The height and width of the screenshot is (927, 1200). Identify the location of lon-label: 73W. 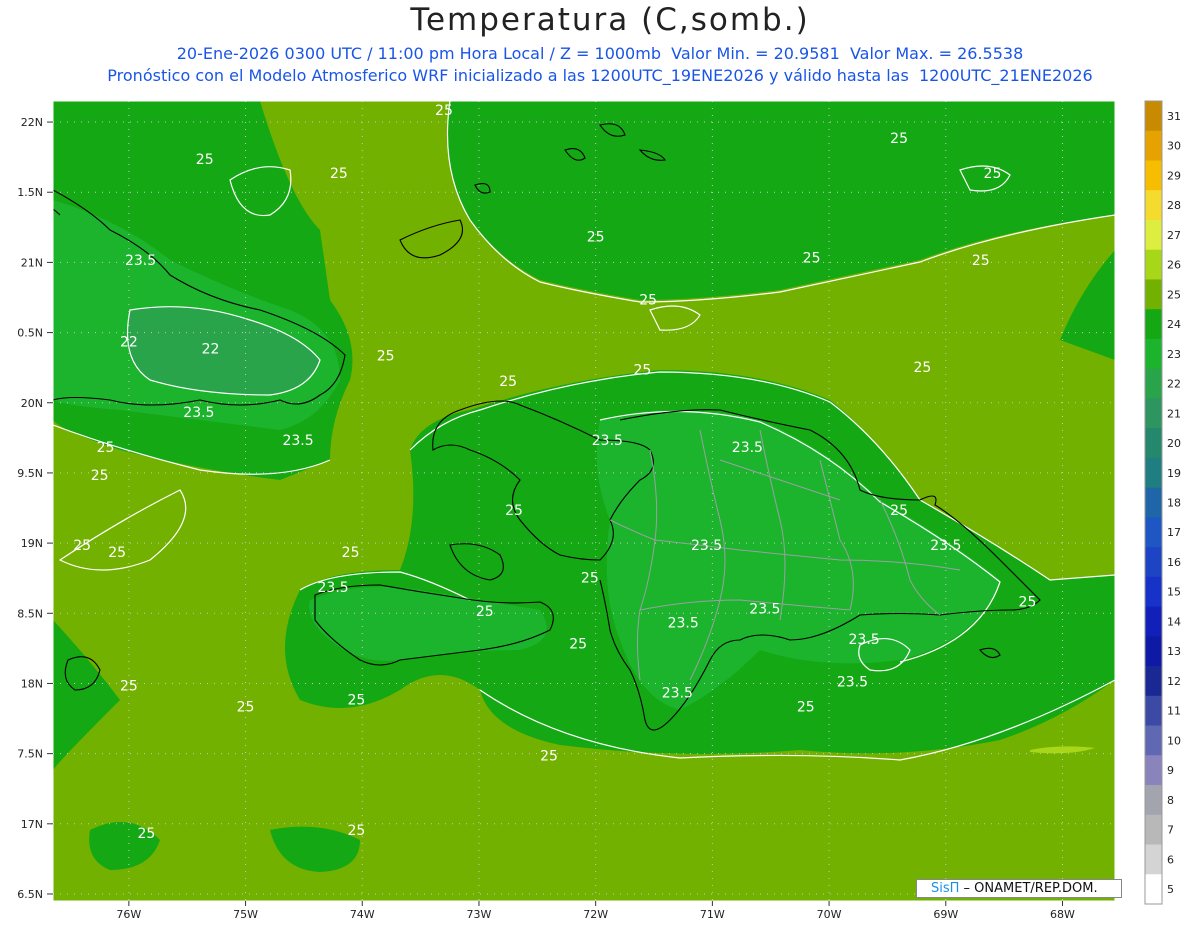
(479, 914).